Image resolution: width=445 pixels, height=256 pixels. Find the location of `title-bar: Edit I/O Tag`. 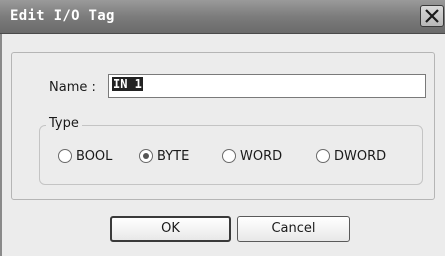

title-bar: Edit I/O Tag is located at coordinates (222, 17).